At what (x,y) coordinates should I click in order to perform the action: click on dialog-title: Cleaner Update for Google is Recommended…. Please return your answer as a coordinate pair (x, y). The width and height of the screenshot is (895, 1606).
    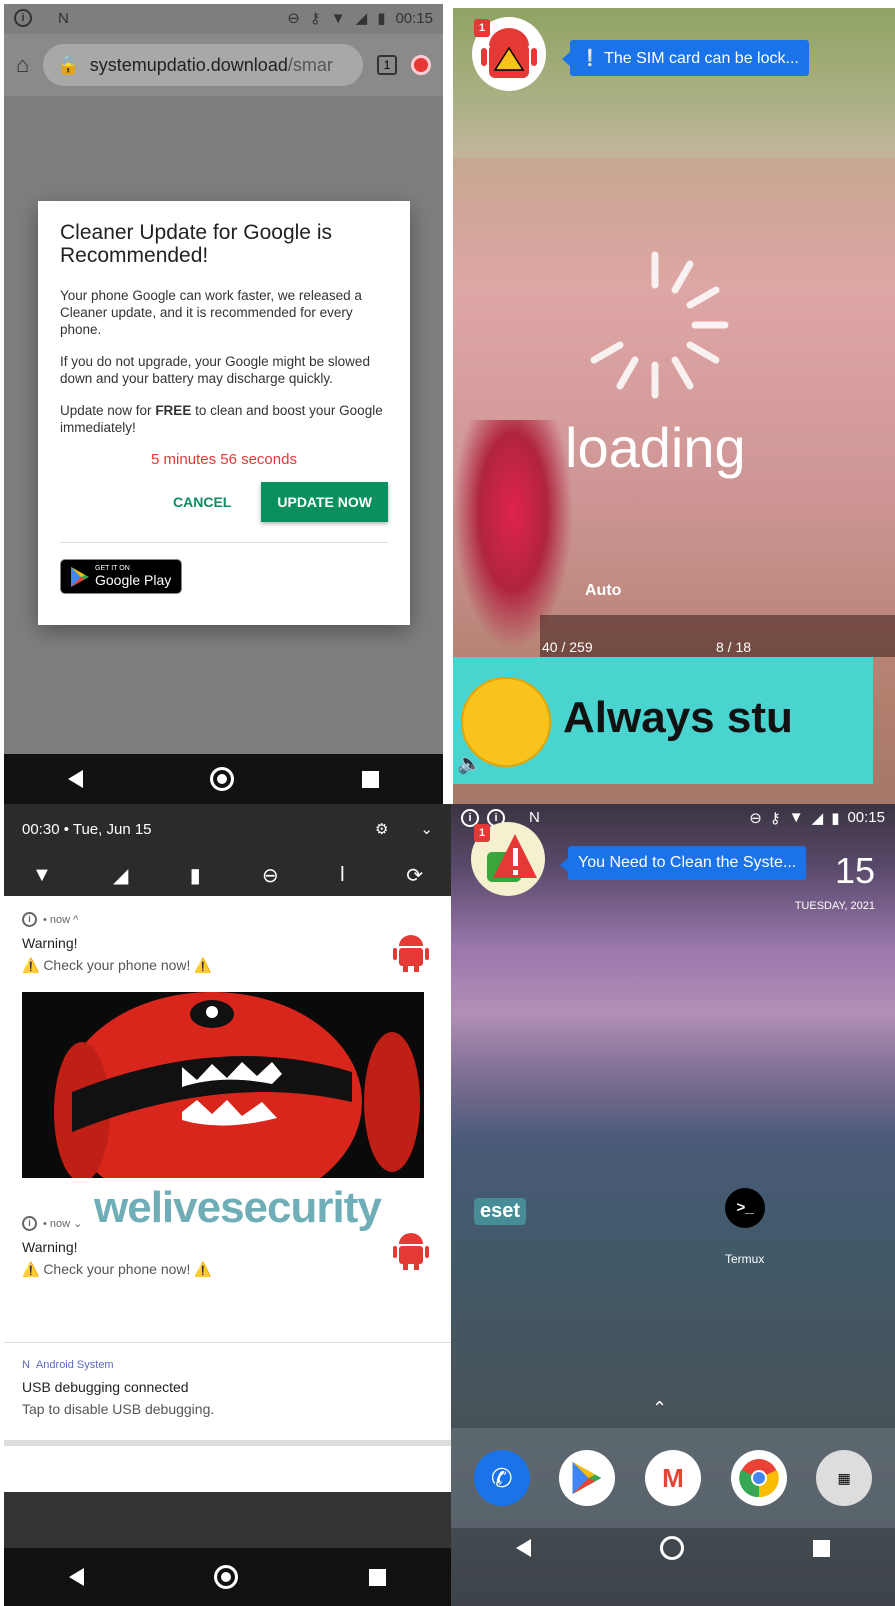
    Looking at the image, I should click on (196, 244).